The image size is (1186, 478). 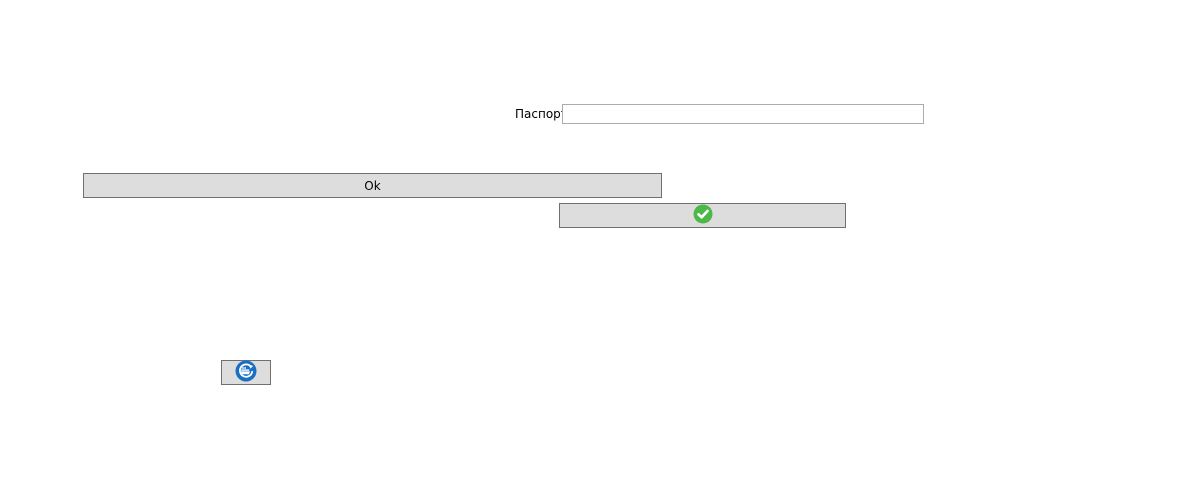 I want to click on ok-button-label: Ok, so click(x=372, y=185).